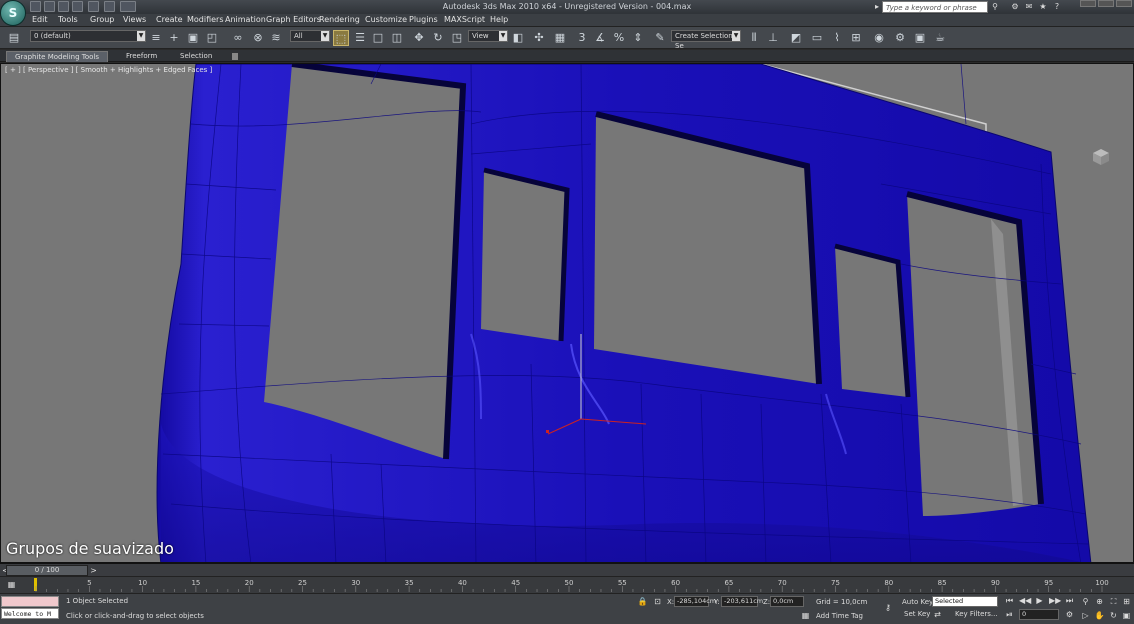 The height and width of the screenshot is (624, 1134). What do you see at coordinates (438, 38) in the screenshot?
I see `rotate-icon: ↻` at bounding box center [438, 38].